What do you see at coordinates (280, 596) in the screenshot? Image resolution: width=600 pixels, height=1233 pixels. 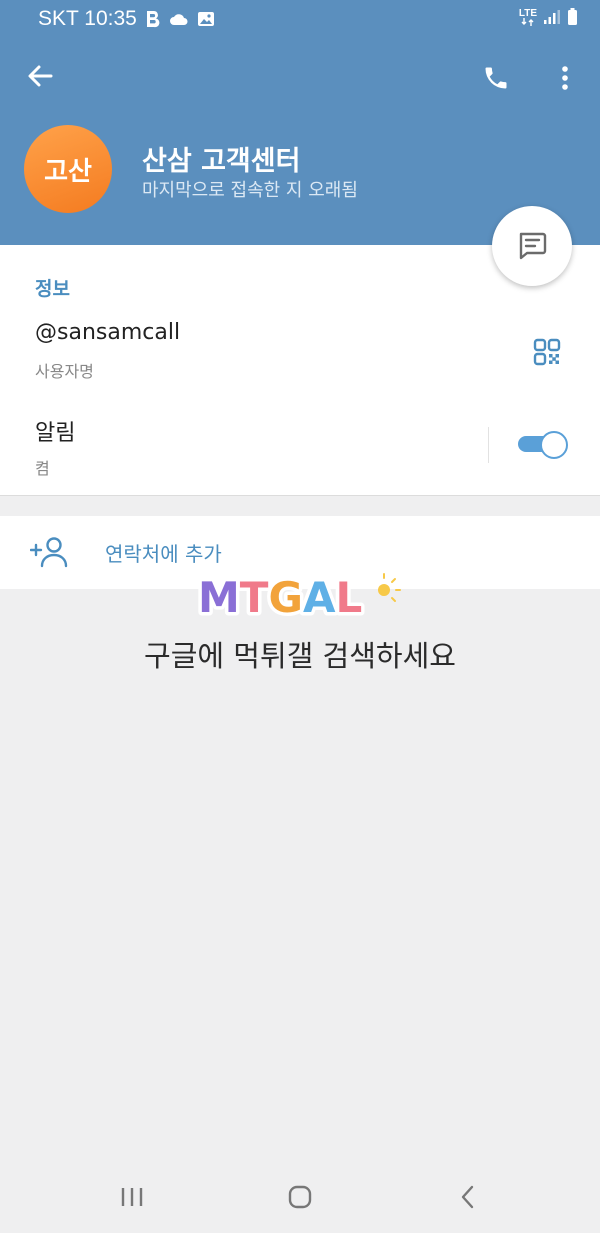 I see `svg-text: MTGAL` at bounding box center [280, 596].